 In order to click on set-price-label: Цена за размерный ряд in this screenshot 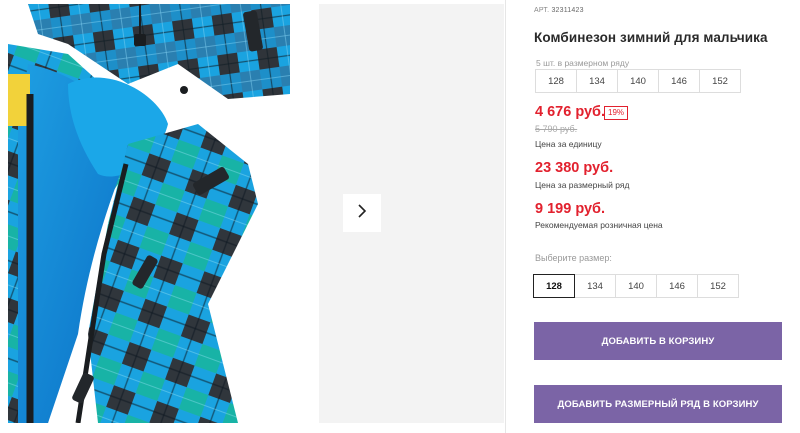, I will do `click(582, 185)`.